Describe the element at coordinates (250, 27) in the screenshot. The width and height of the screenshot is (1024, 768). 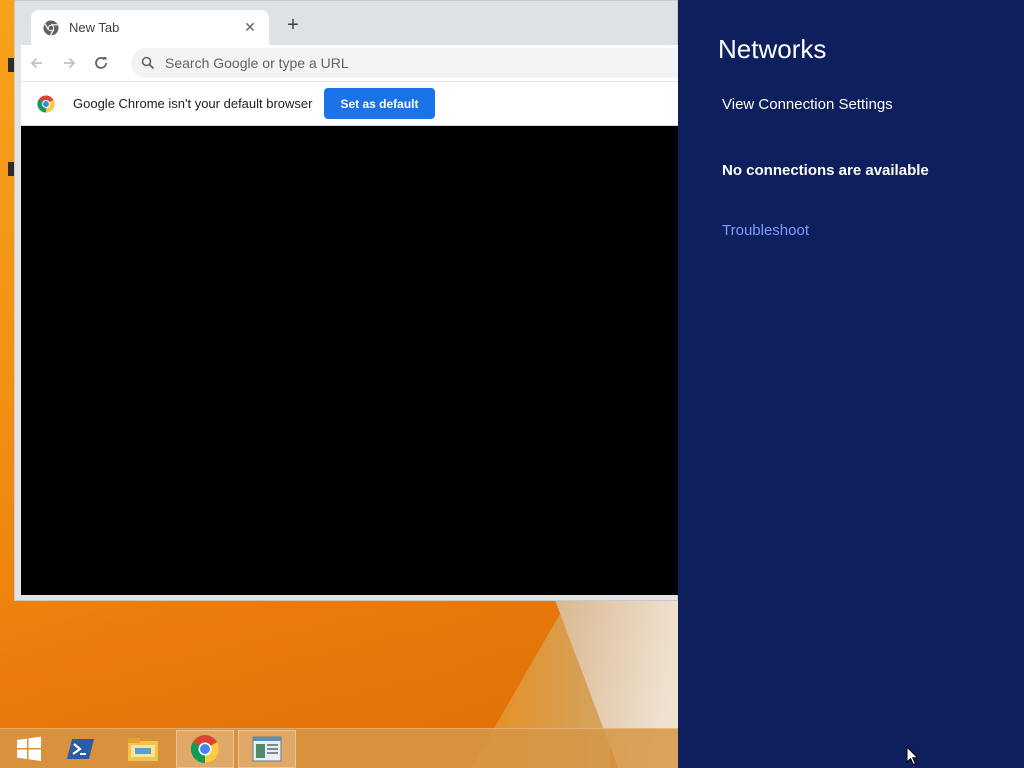
I see `tab-close-icon: ✕` at that location.